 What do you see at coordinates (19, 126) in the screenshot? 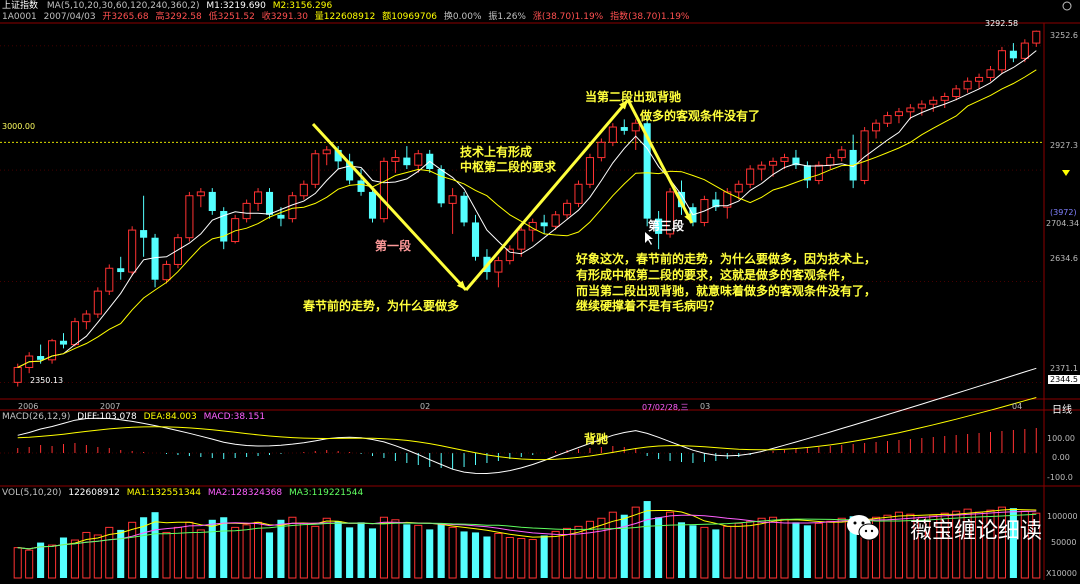
I see `level-3000-label: 3000.00` at bounding box center [19, 126].